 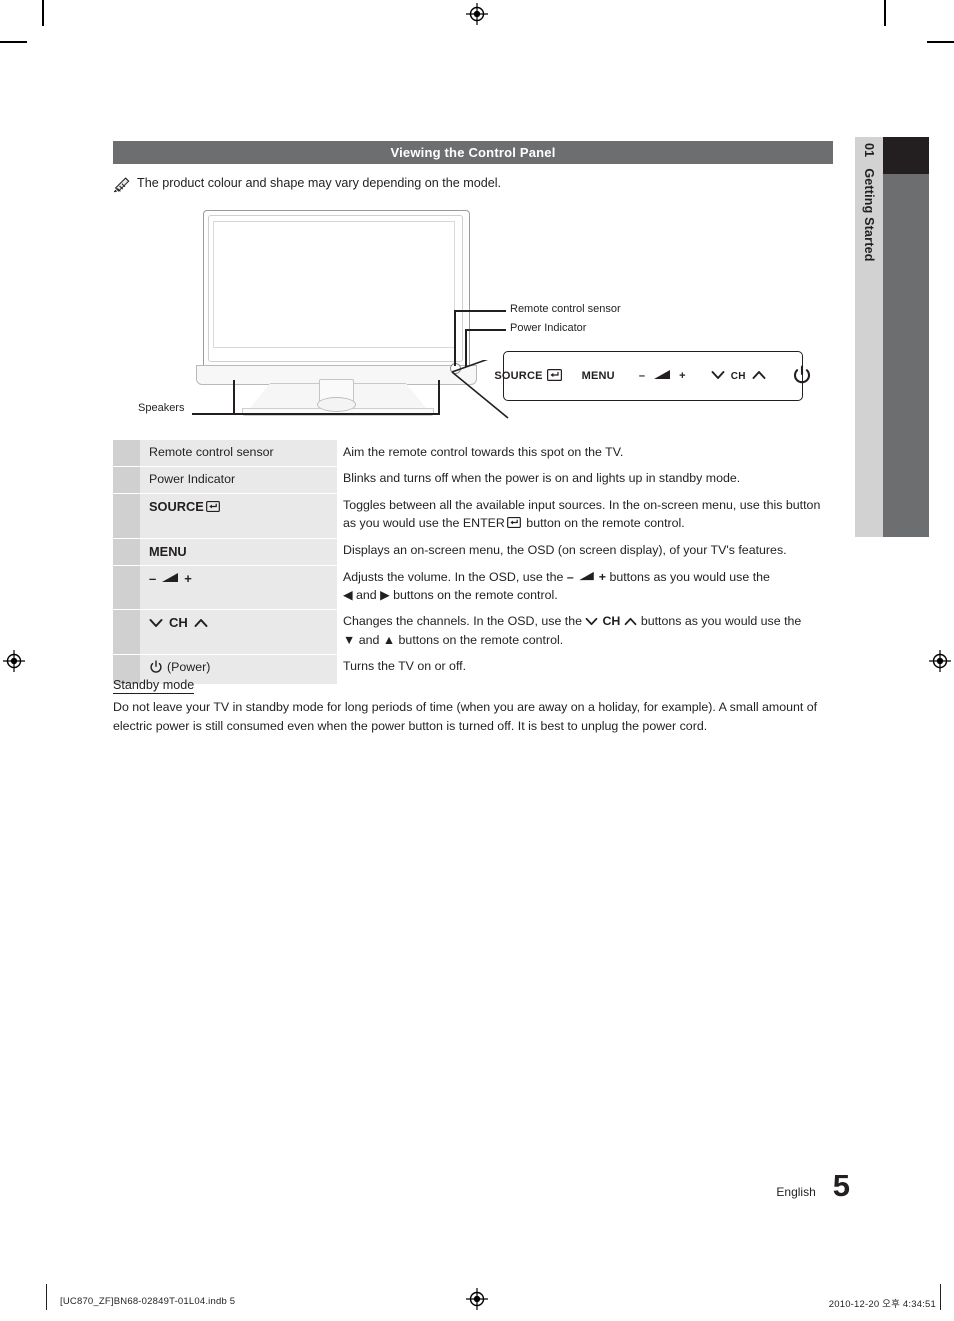 What do you see at coordinates (940, 42) in the screenshot?
I see `crop-mark-top-right-horizontal` at bounding box center [940, 42].